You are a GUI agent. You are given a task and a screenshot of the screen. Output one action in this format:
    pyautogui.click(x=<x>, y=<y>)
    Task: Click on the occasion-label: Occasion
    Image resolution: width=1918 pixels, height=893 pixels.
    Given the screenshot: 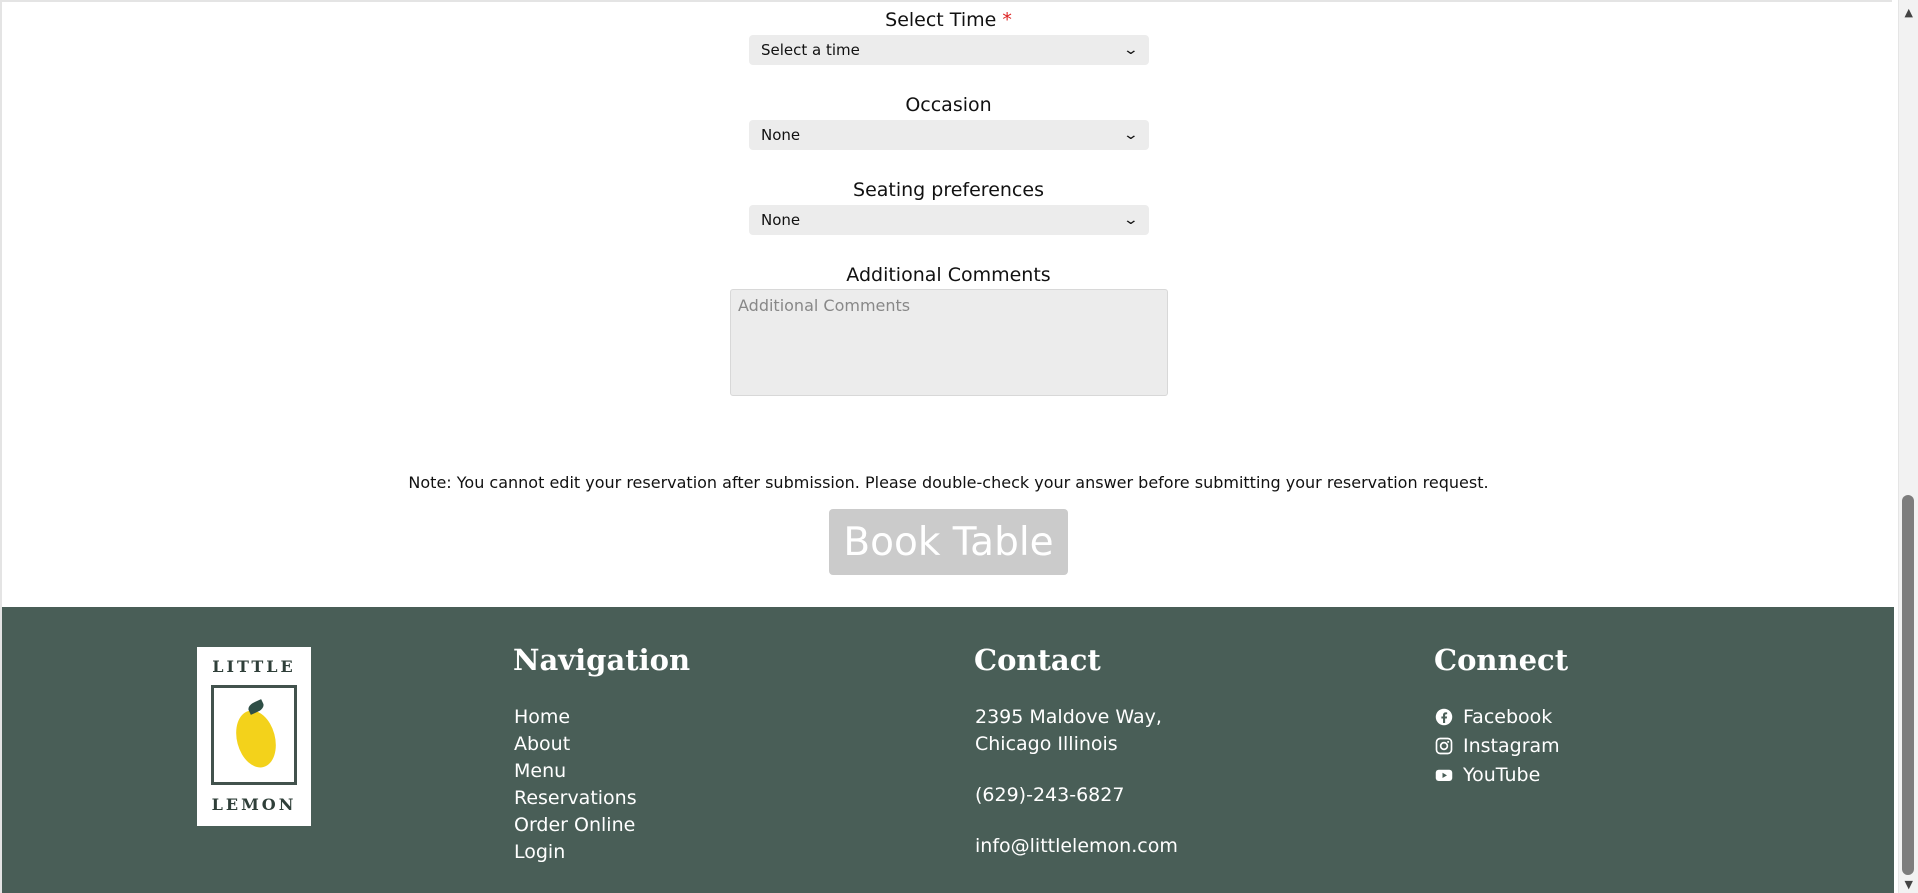 What is the action you would take?
    pyautogui.click(x=948, y=105)
    